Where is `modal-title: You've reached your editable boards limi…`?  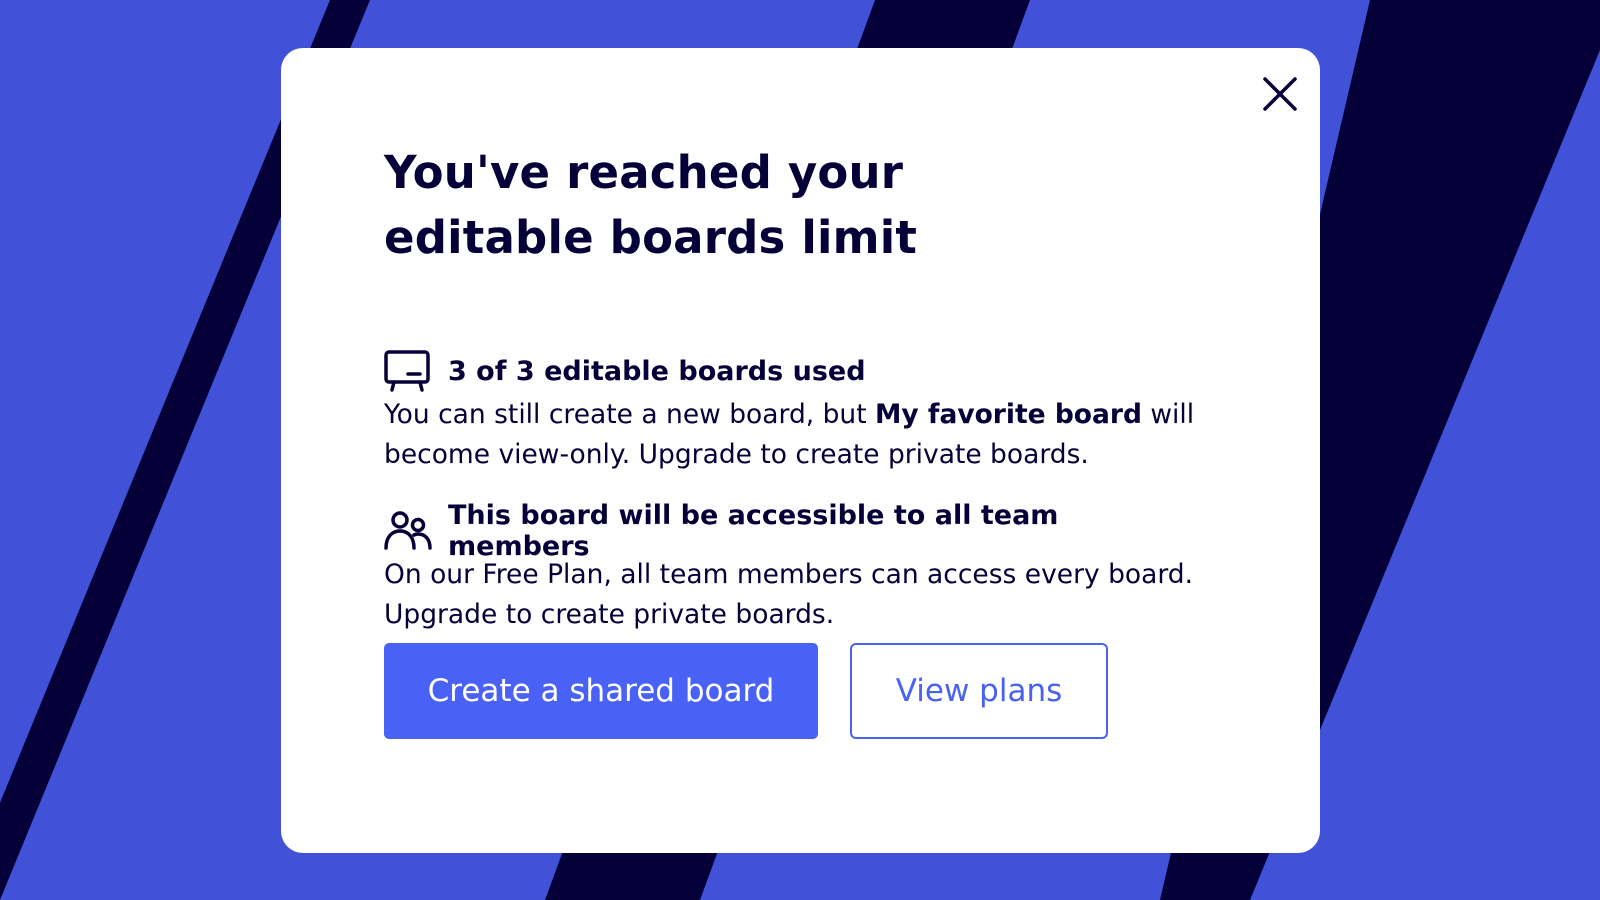
modal-title: You've reached your editable boards limi… is located at coordinates (651, 205).